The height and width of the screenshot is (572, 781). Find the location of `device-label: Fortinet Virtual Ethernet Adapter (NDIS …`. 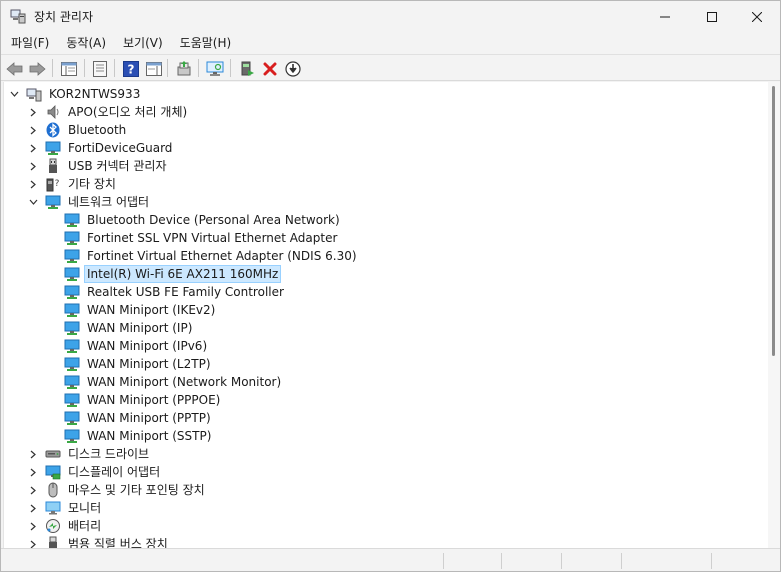

device-label: Fortinet Virtual Ethernet Adapter (NDIS … is located at coordinates (222, 256).